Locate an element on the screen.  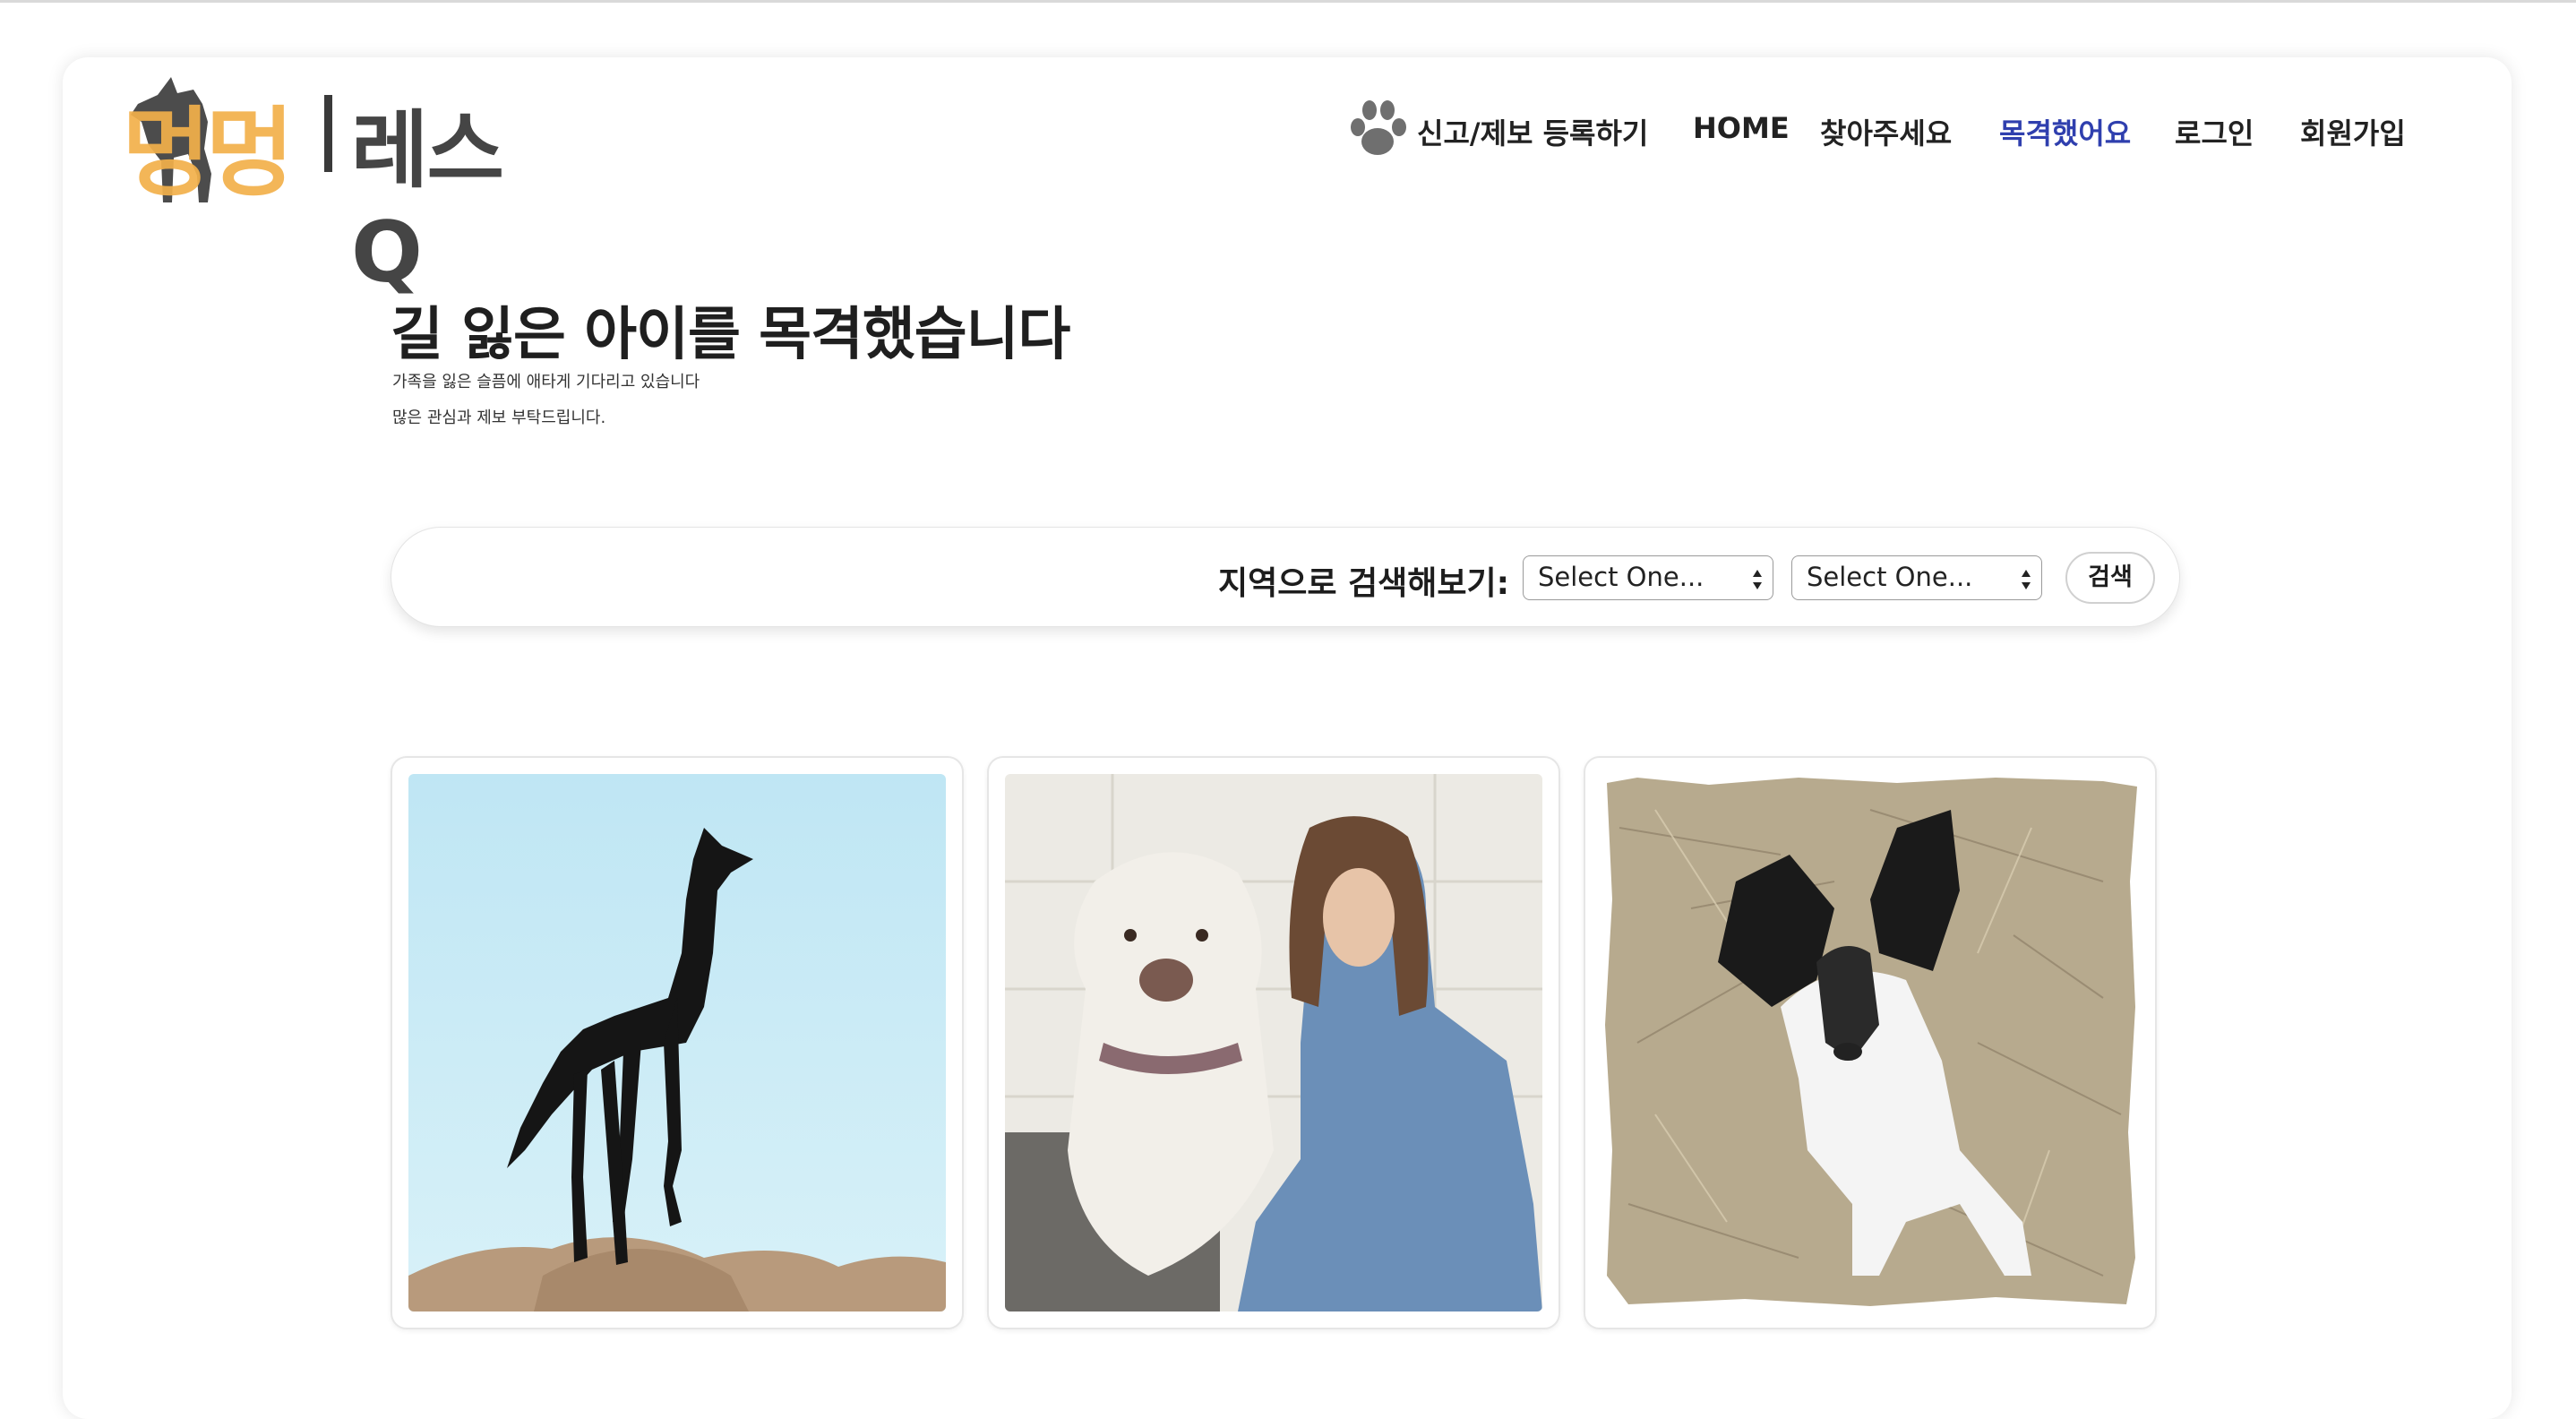
nav-signup: 회원가입 is located at coordinates (2353, 131).